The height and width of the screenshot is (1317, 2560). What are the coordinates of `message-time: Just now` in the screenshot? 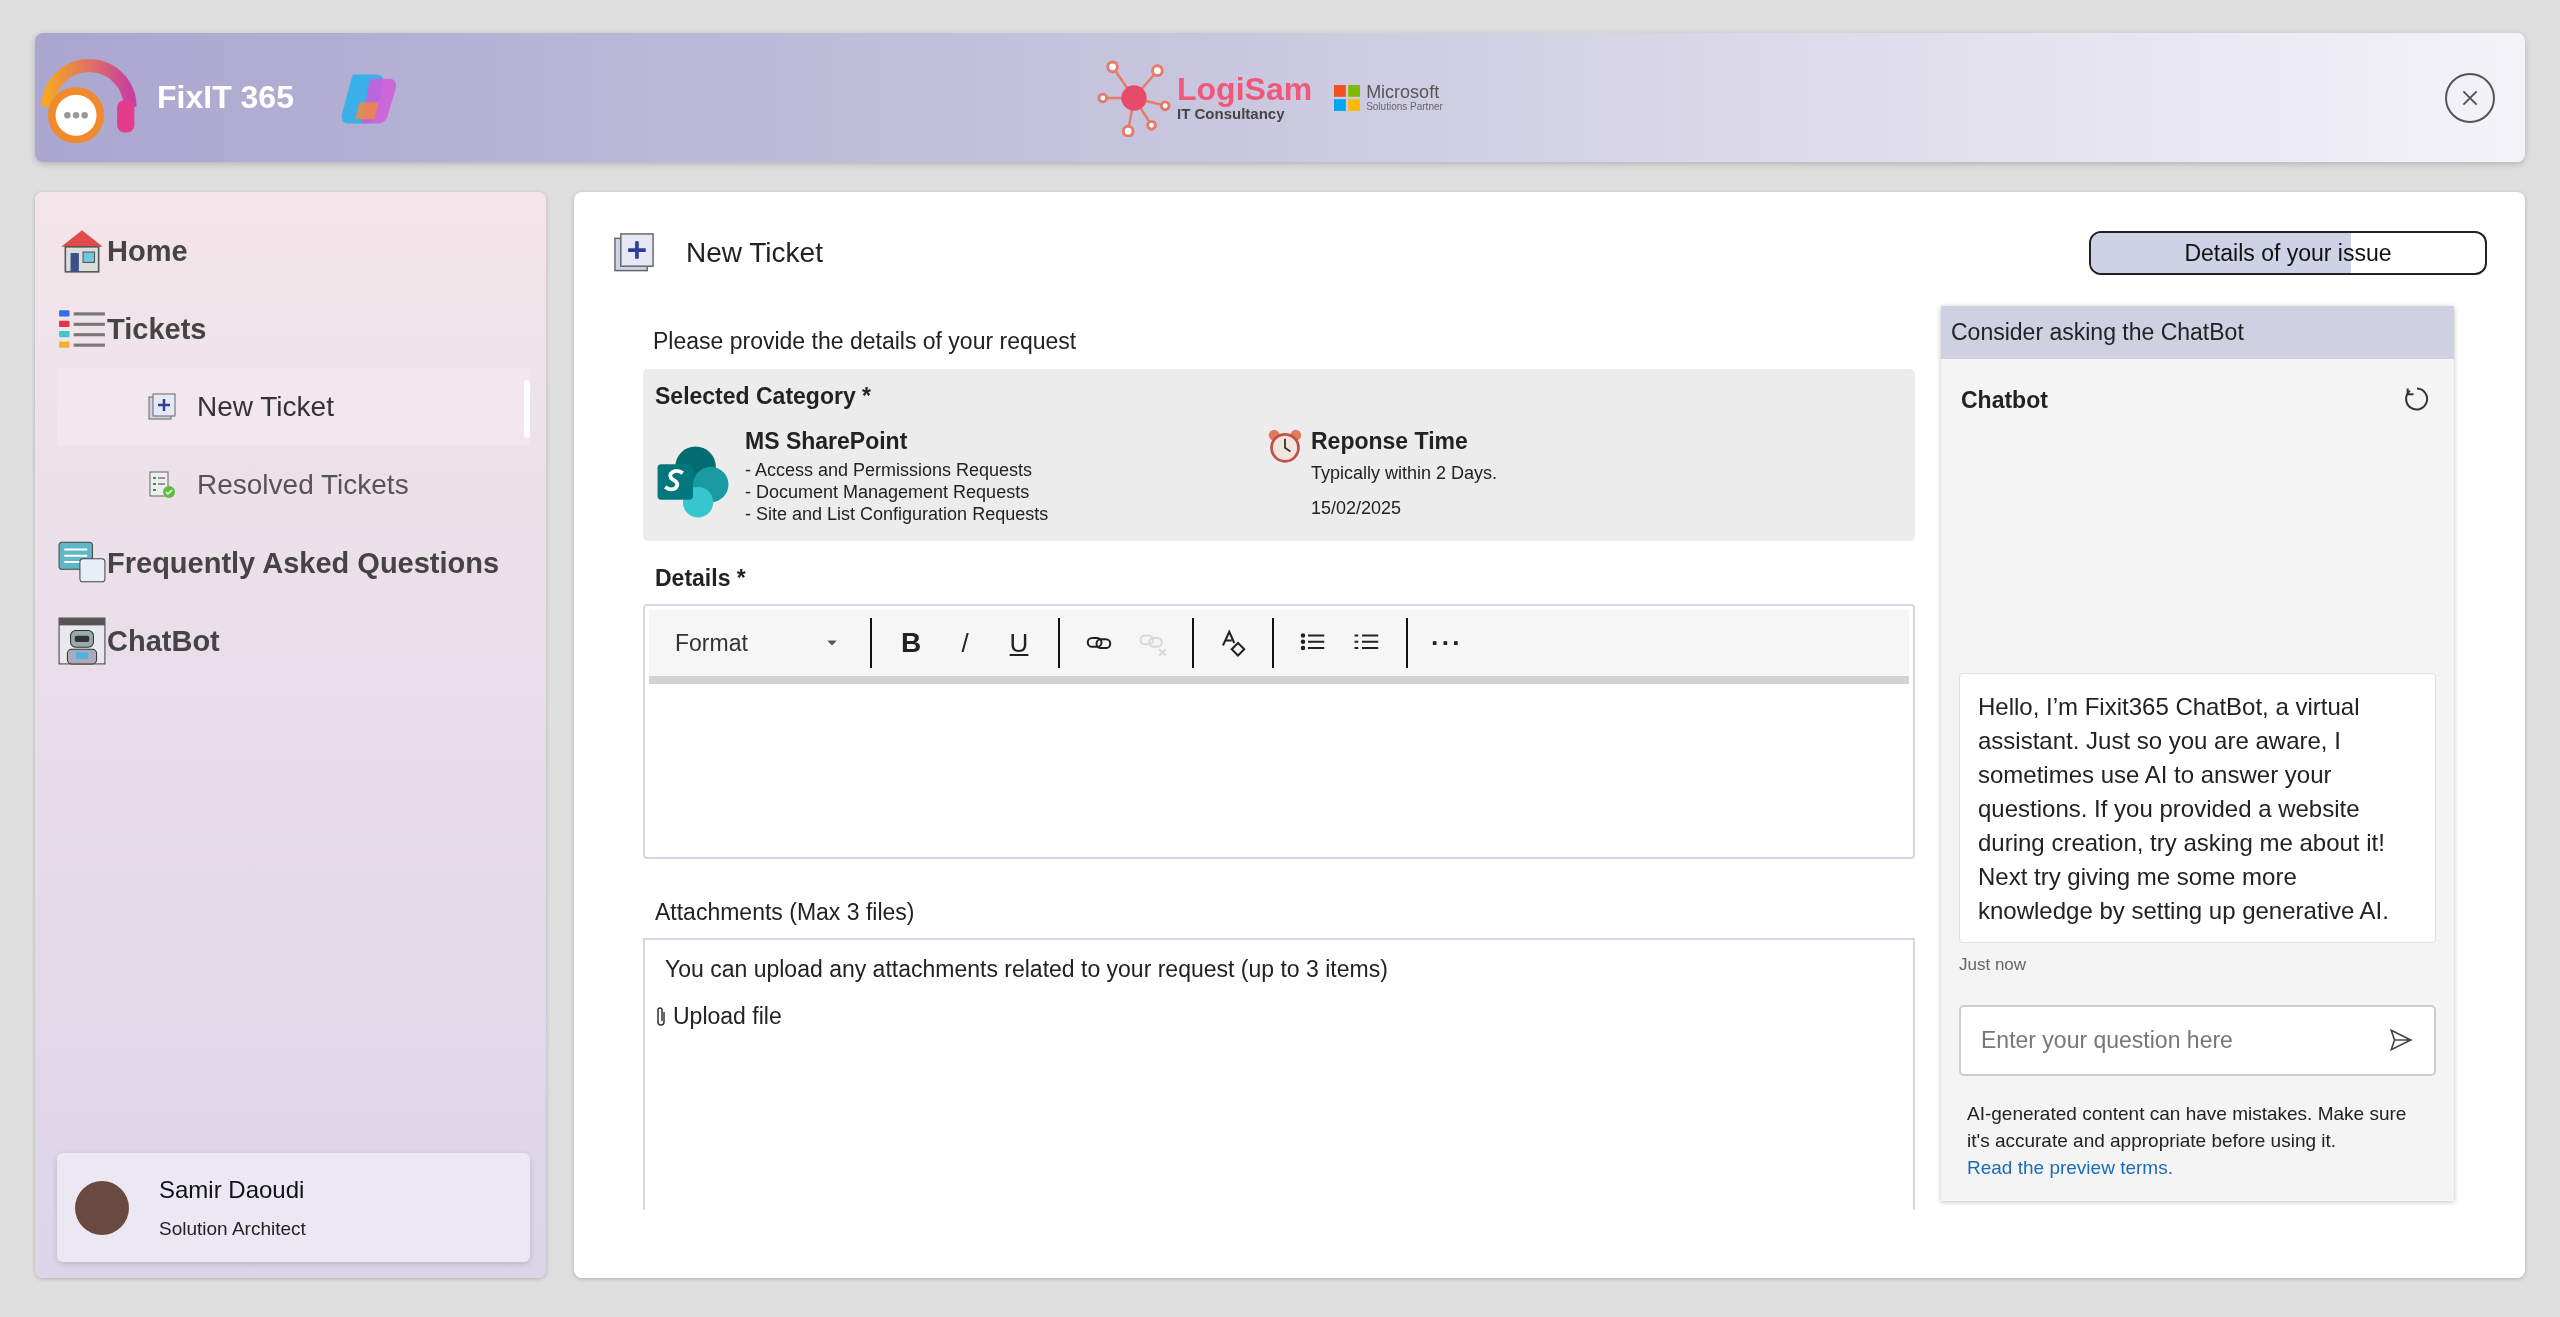 It's located at (1993, 965).